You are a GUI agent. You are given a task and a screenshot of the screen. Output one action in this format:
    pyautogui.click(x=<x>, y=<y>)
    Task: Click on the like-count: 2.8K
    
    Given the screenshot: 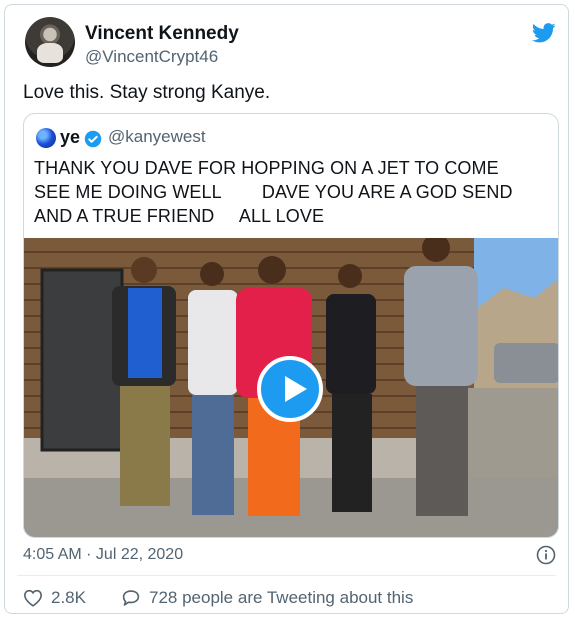 What is the action you would take?
    pyautogui.click(x=68, y=597)
    